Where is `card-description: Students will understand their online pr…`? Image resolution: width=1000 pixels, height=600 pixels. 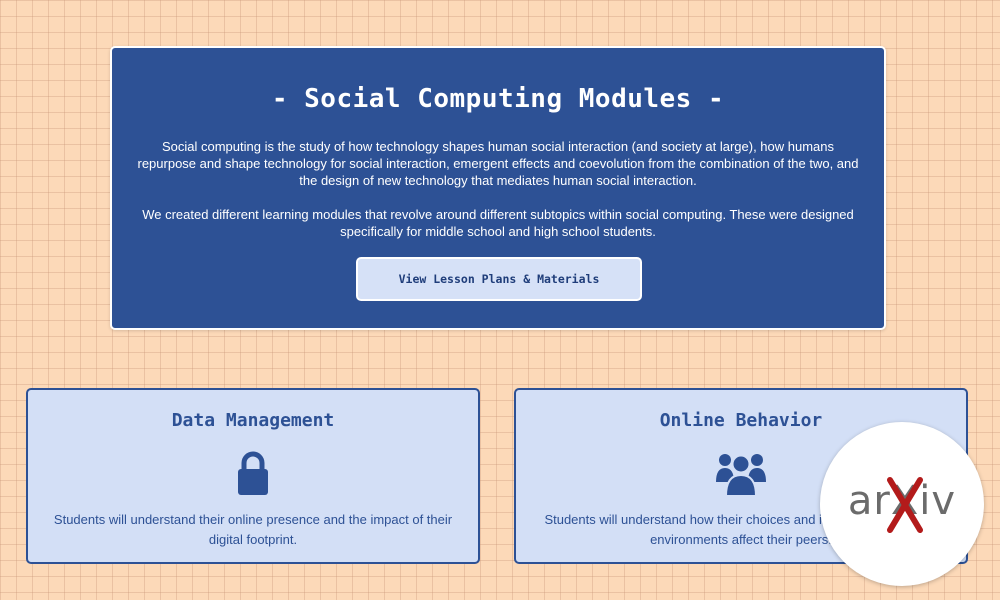 card-description: Students will understand their online pr… is located at coordinates (253, 529).